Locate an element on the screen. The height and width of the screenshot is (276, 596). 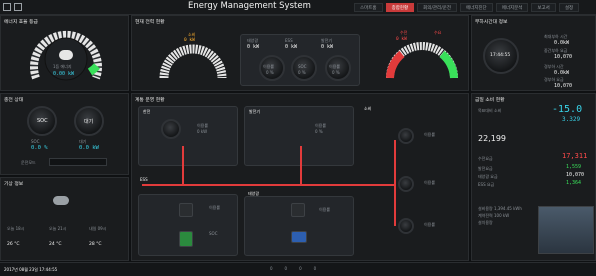
ess-rate: 이용률 is located at coordinates (215, 207).